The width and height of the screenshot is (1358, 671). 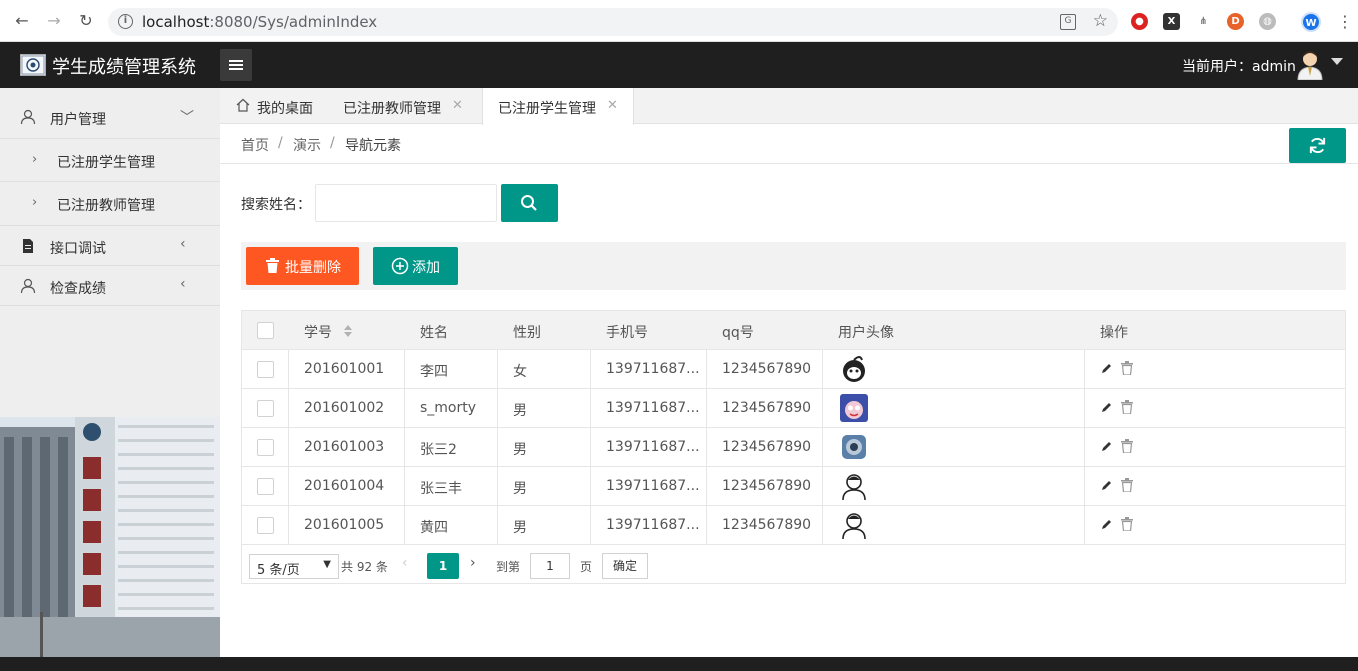 I want to click on add-circle-icon, so click(x=400, y=266).